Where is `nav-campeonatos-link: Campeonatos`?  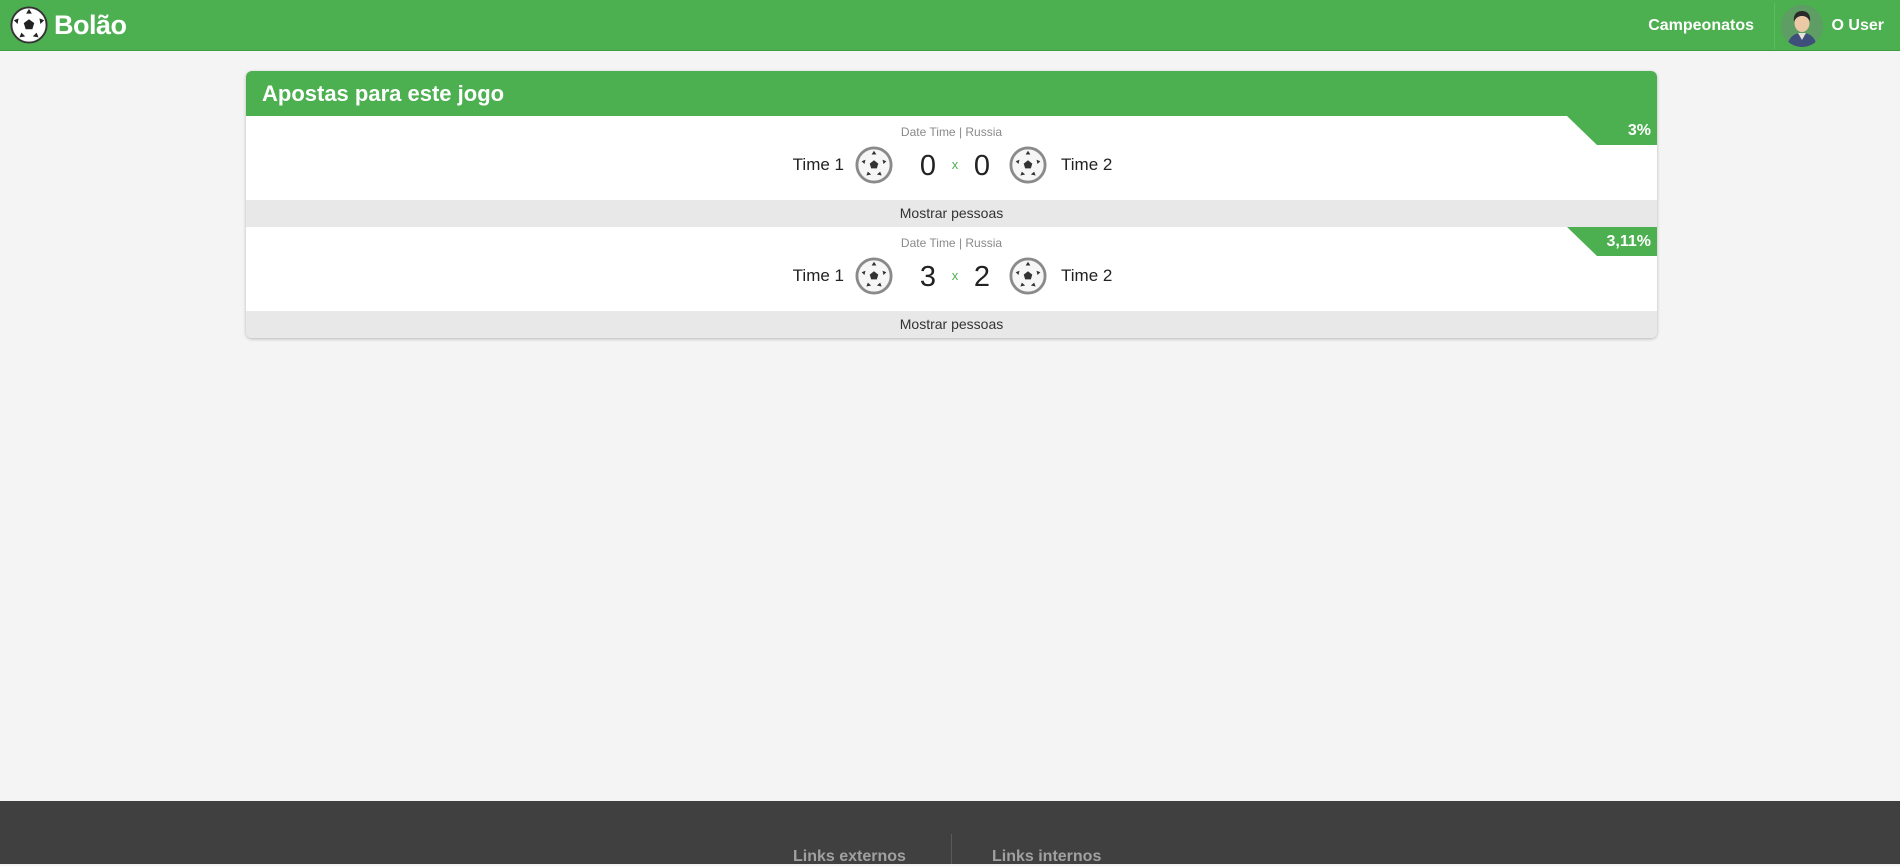
nav-campeonatos-link: Campeonatos is located at coordinates (1701, 25).